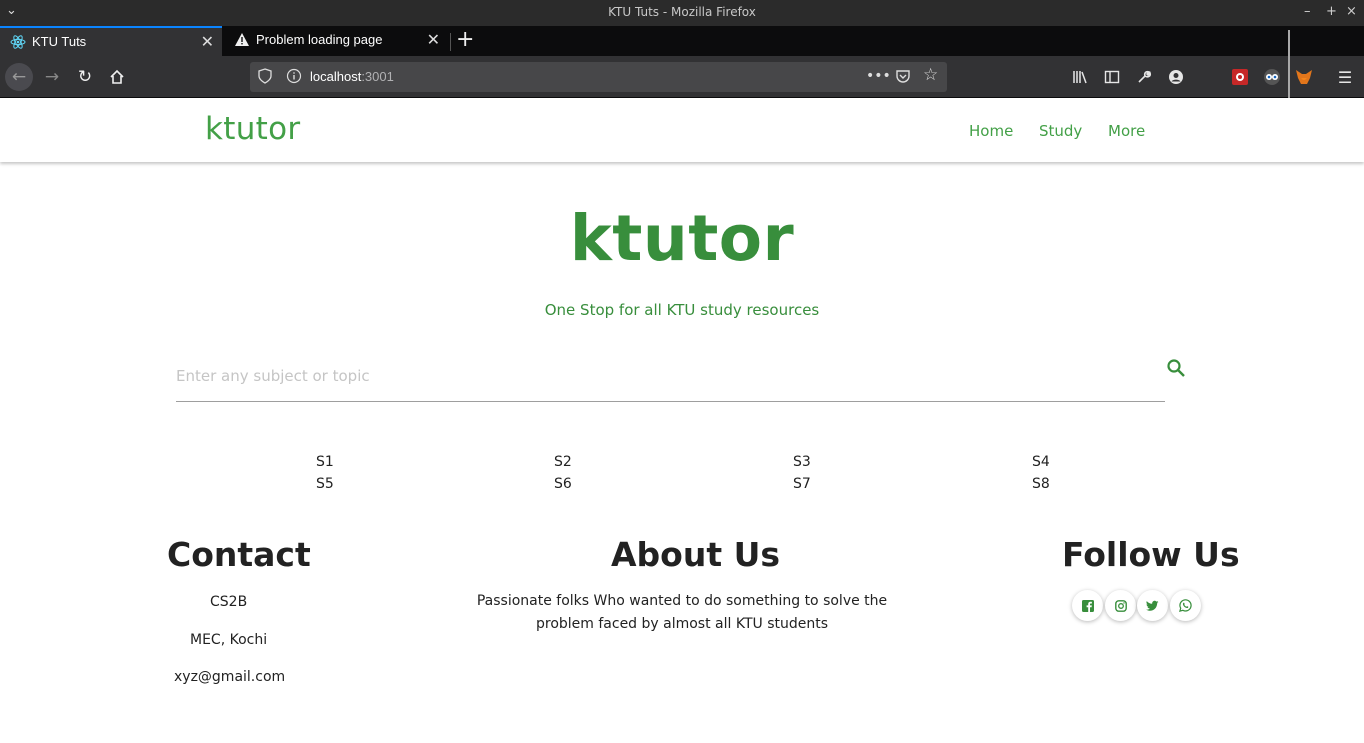  I want to click on back-icon: ←, so click(19, 77).